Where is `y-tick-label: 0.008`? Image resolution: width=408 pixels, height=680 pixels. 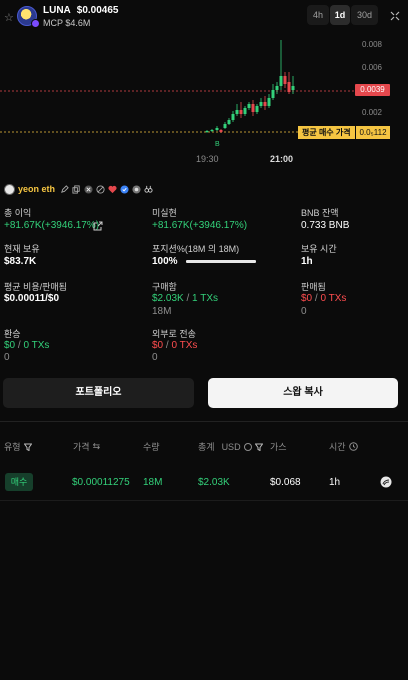 y-tick-label: 0.008 is located at coordinates (371, 44).